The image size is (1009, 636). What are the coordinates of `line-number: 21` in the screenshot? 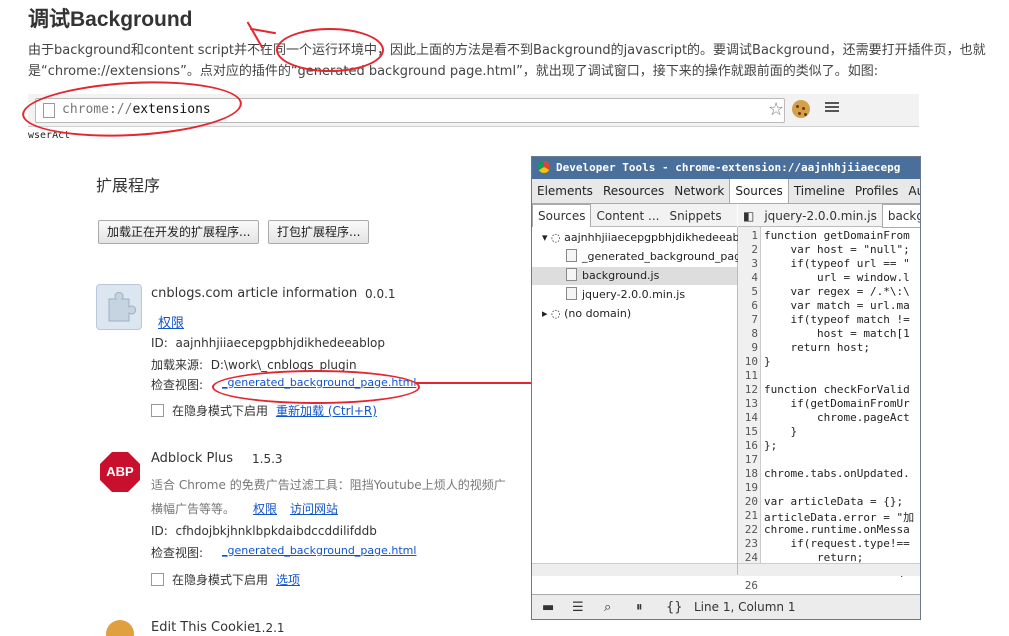 It's located at (748, 515).